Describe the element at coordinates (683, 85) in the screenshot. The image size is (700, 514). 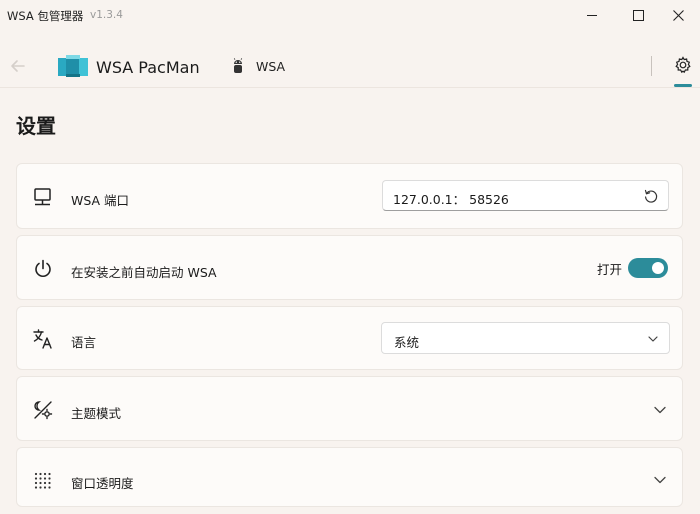
I see `settings-active-indicator` at that location.